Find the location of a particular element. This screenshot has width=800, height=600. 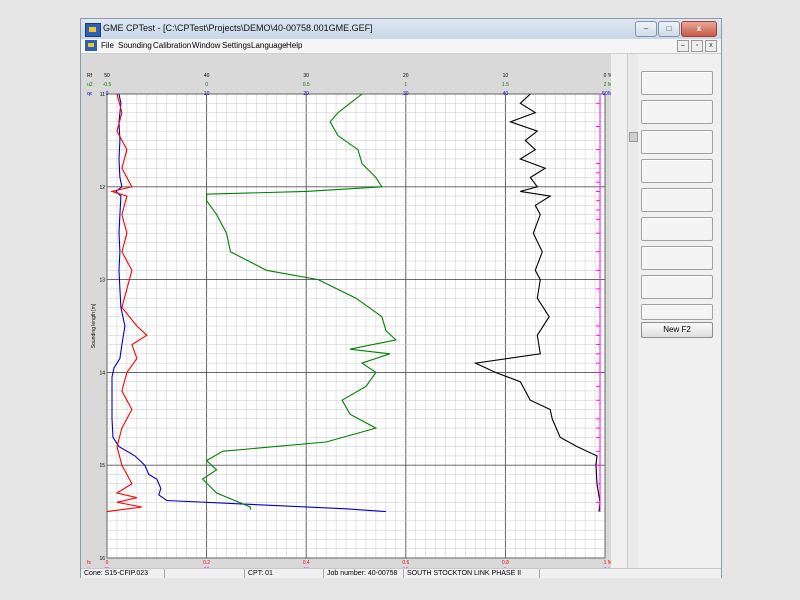

bottom-axis-unit: fs is located at coordinates (89, 563).